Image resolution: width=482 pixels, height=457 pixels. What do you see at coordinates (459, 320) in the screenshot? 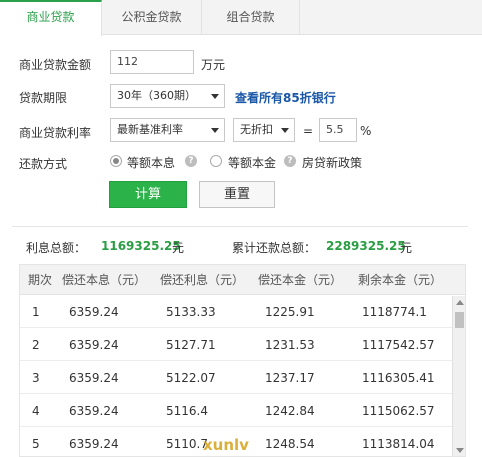
I see `scrollbar-thumb` at bounding box center [459, 320].